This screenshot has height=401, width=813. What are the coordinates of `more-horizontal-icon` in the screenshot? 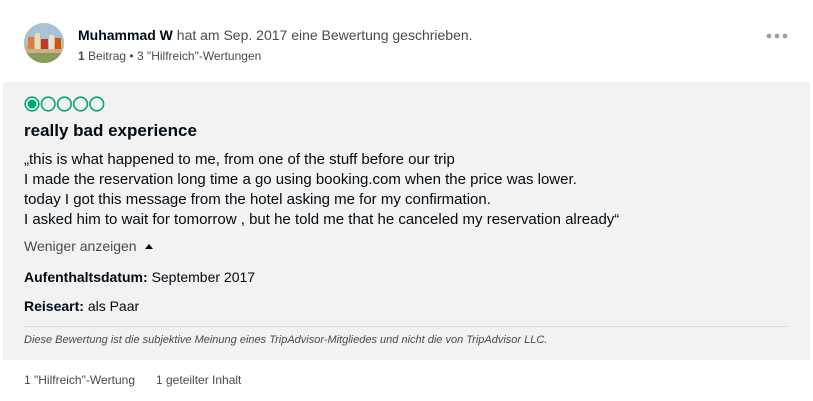 It's located at (777, 36).